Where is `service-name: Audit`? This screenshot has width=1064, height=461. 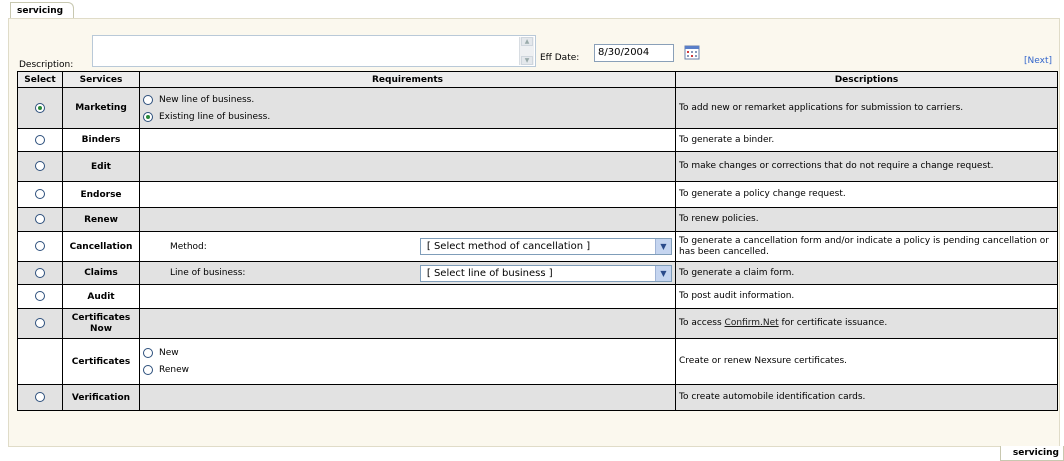 service-name: Audit is located at coordinates (101, 296).